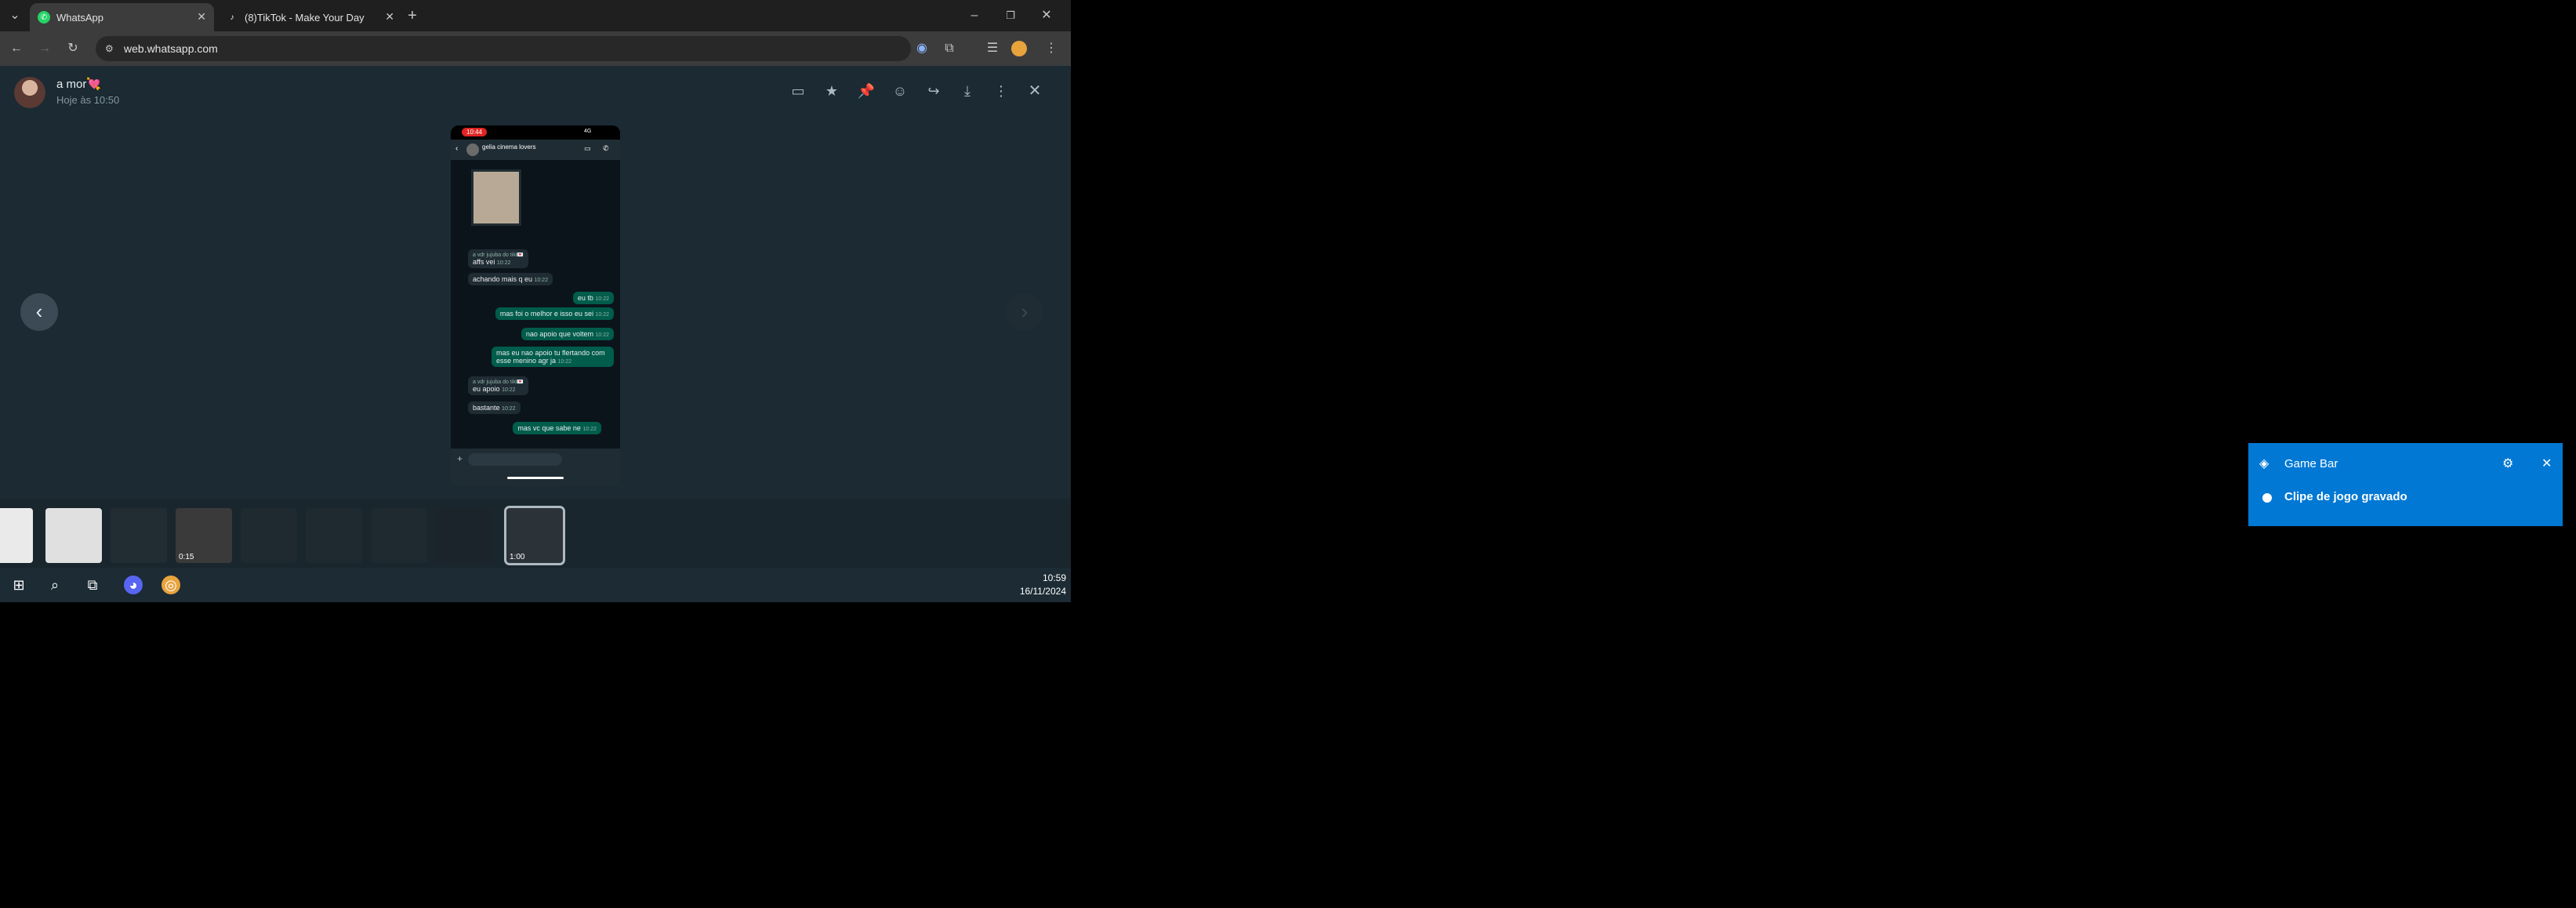  I want to click on next-media-button: ›, so click(1025, 312).